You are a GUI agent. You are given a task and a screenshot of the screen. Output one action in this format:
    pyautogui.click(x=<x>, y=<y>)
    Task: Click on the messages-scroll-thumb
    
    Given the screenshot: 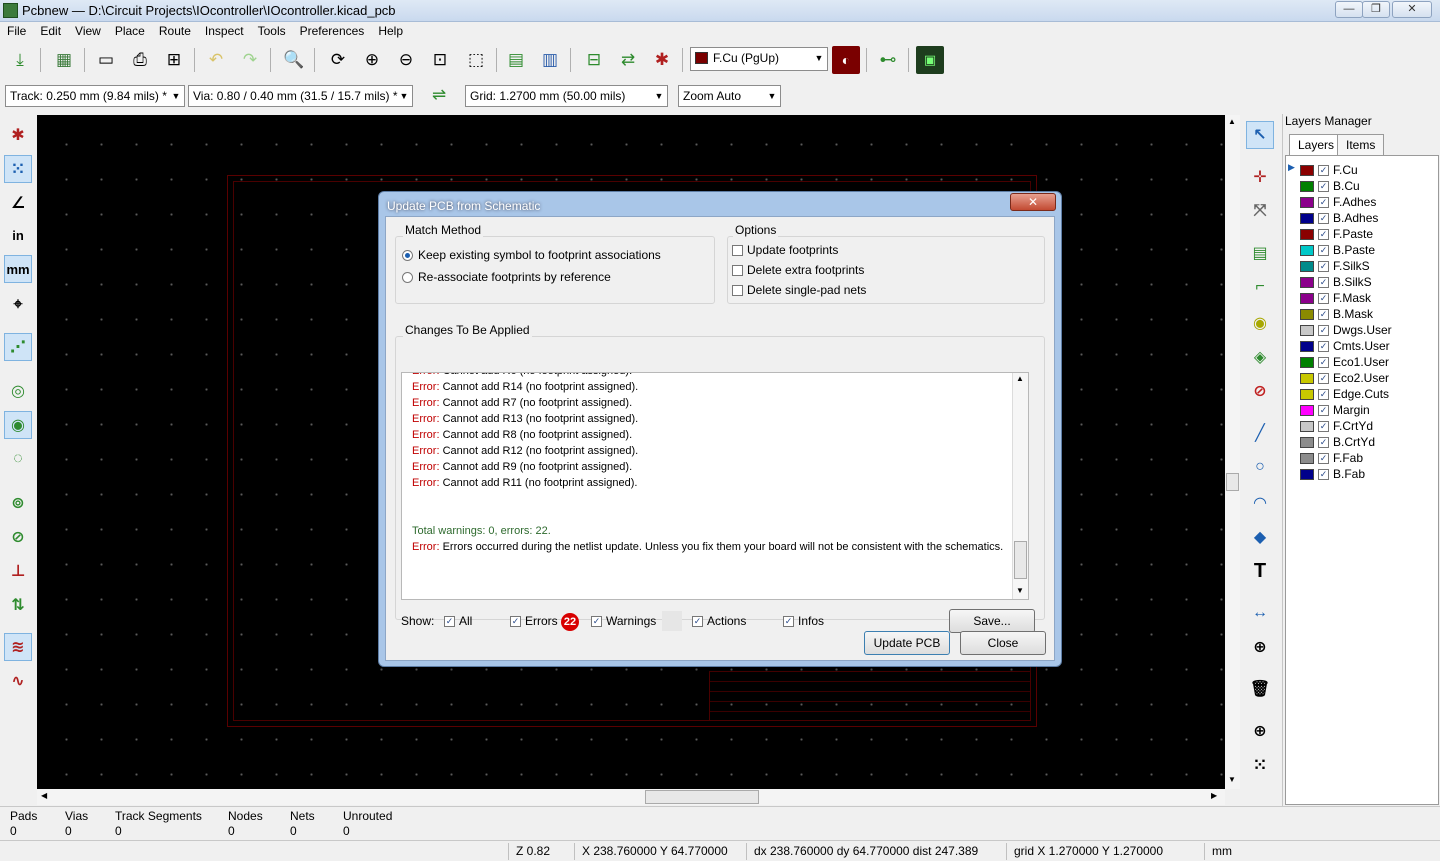 What is the action you would take?
    pyautogui.click(x=1020, y=560)
    